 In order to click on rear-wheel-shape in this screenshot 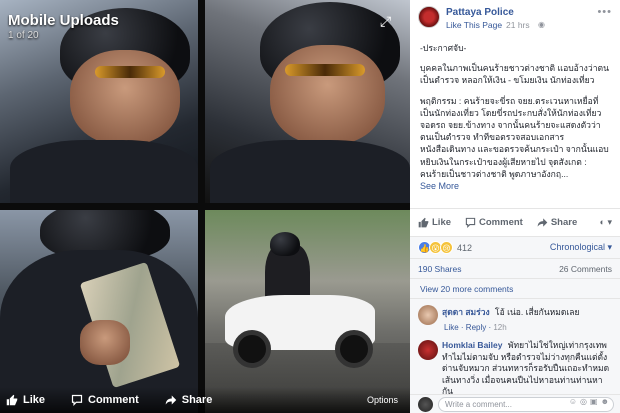, I will do `click(354, 349)`.